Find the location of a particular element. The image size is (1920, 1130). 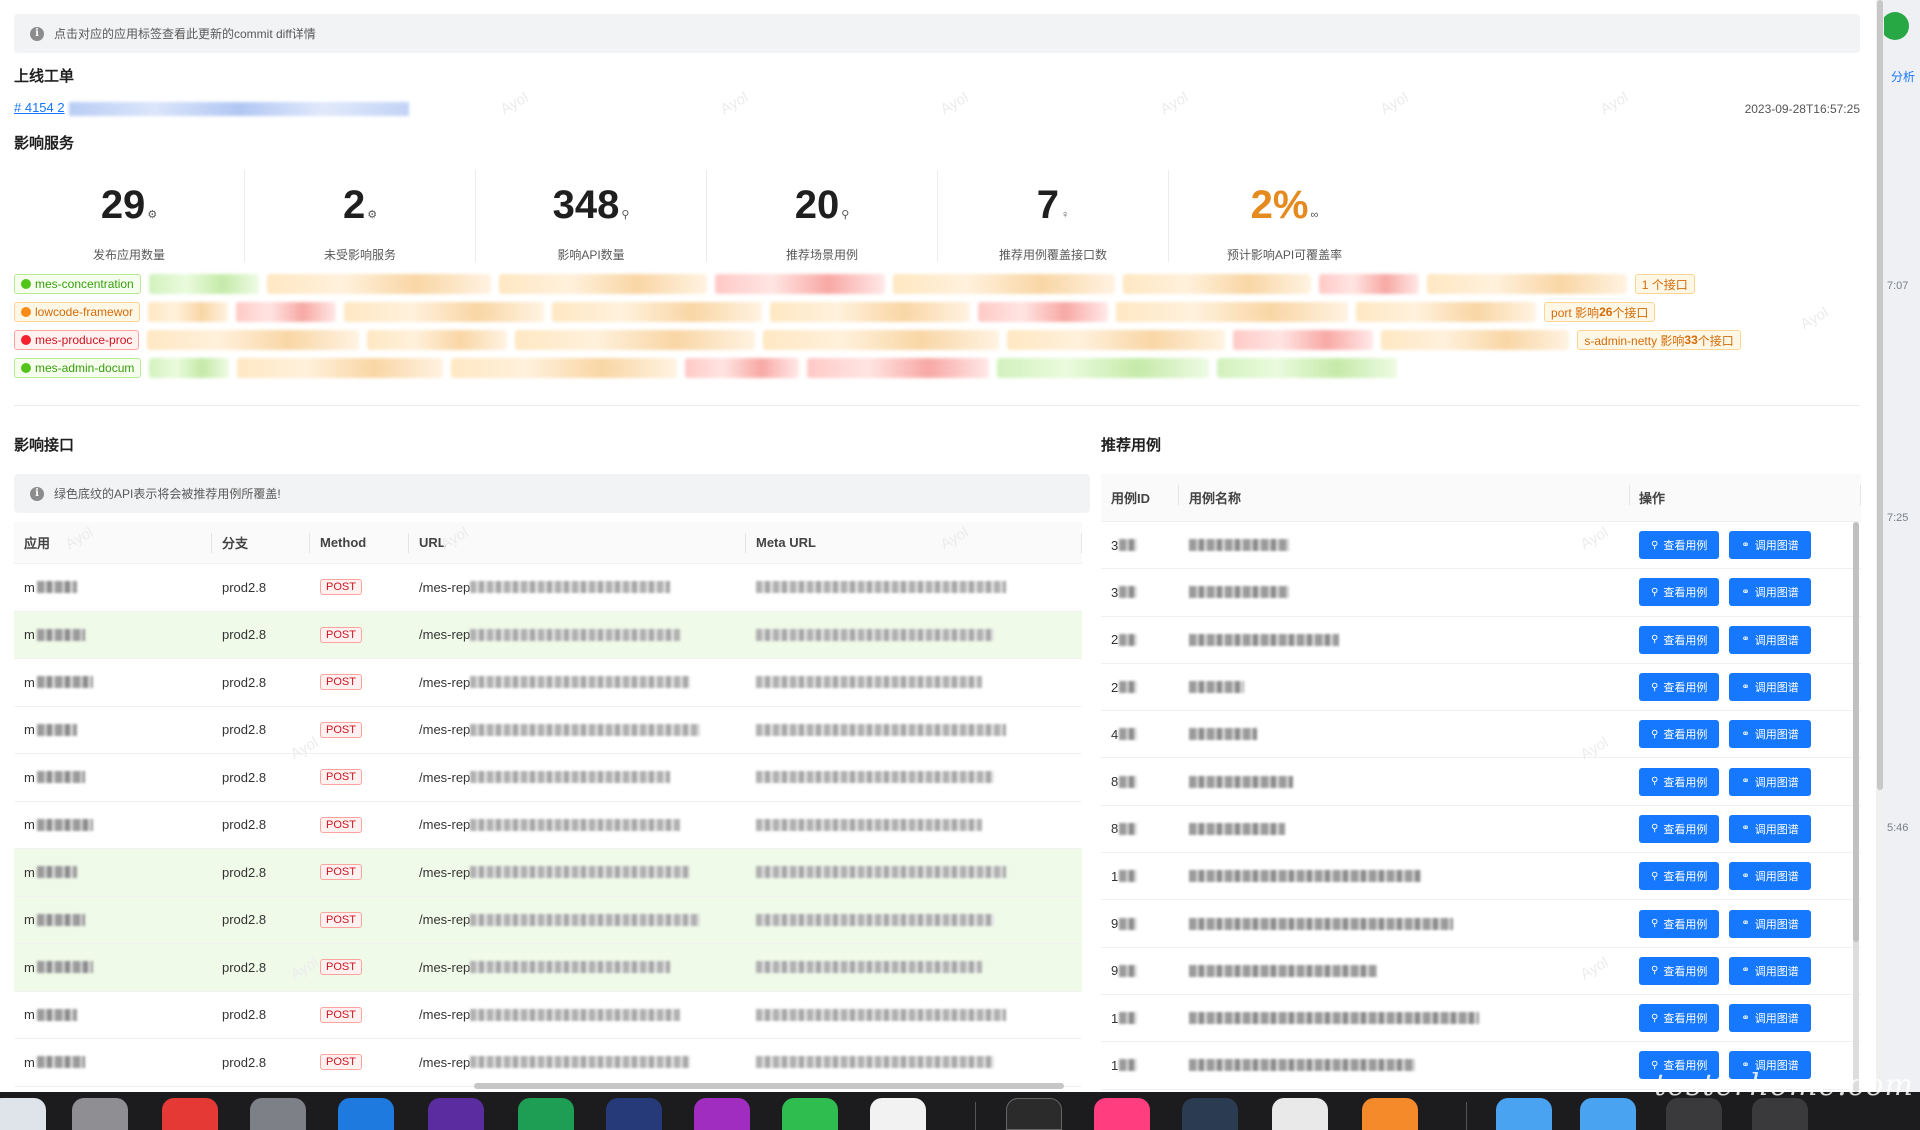

service-tag-tail: 1 个接口 is located at coordinates (1664, 284).